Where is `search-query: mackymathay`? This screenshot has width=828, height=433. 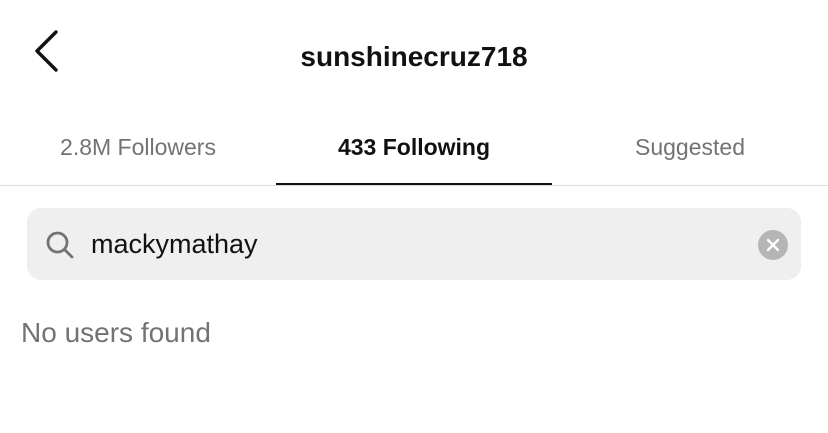 search-query: mackymathay is located at coordinates (174, 244).